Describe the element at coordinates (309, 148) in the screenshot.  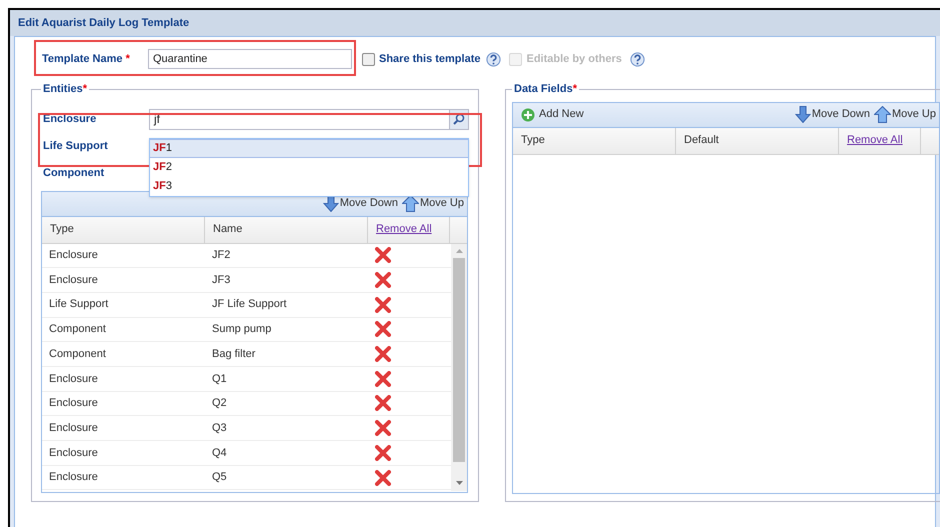
I see `suggestion-item: JF1` at that location.